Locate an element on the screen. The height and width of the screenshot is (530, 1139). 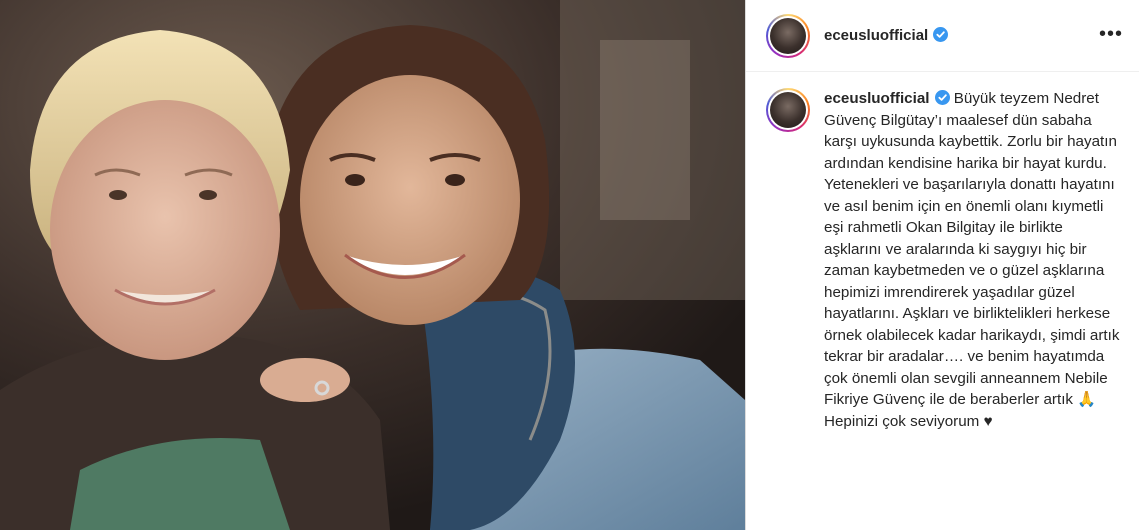
caption-avatar-frame is located at coordinates (788, 110).